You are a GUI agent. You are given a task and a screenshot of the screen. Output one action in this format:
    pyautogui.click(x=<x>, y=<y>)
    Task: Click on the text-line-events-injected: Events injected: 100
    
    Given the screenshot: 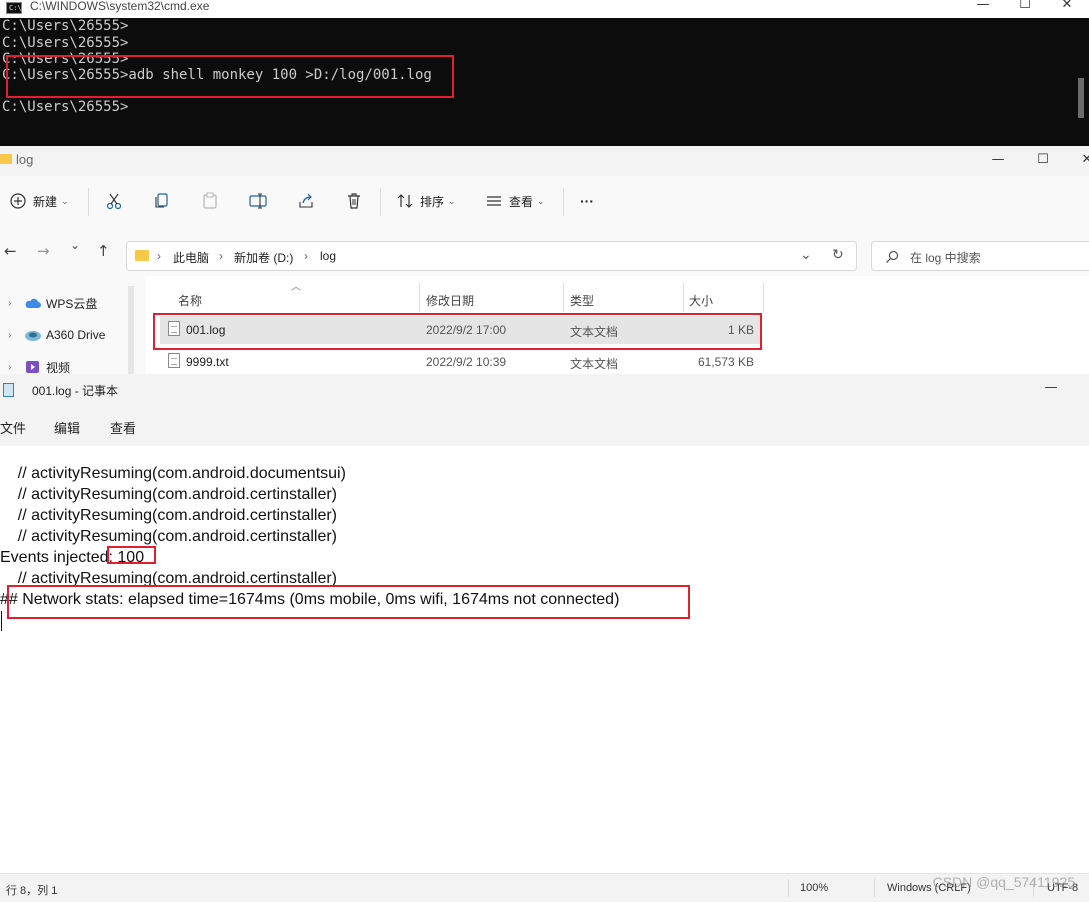 What is the action you would take?
    pyautogui.click(x=72, y=557)
    